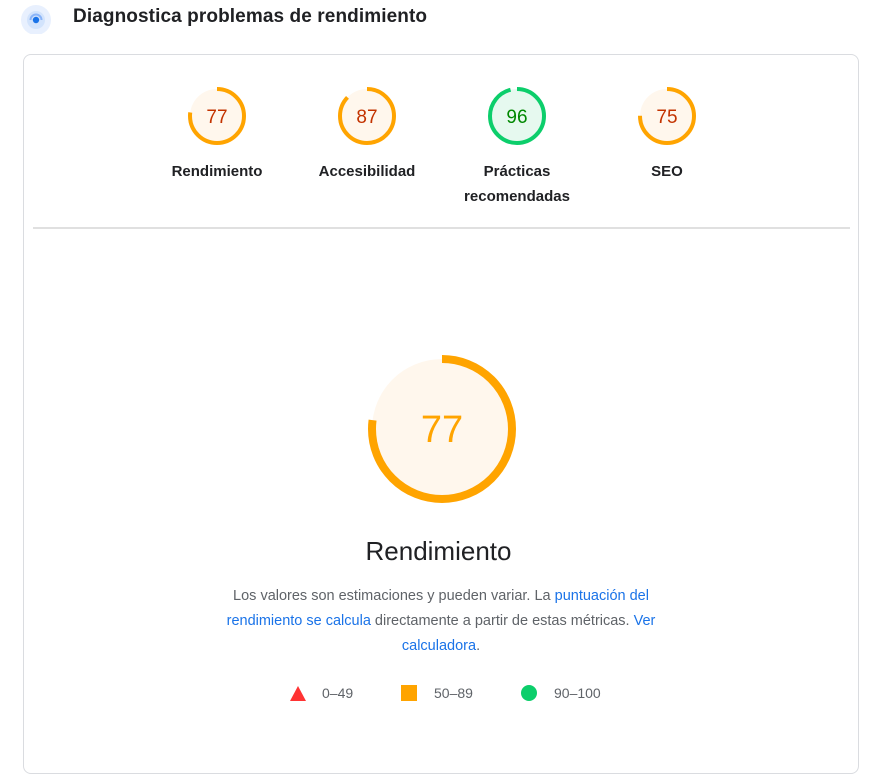  What do you see at coordinates (529, 693) in the screenshot?
I see `circle-icon` at bounding box center [529, 693].